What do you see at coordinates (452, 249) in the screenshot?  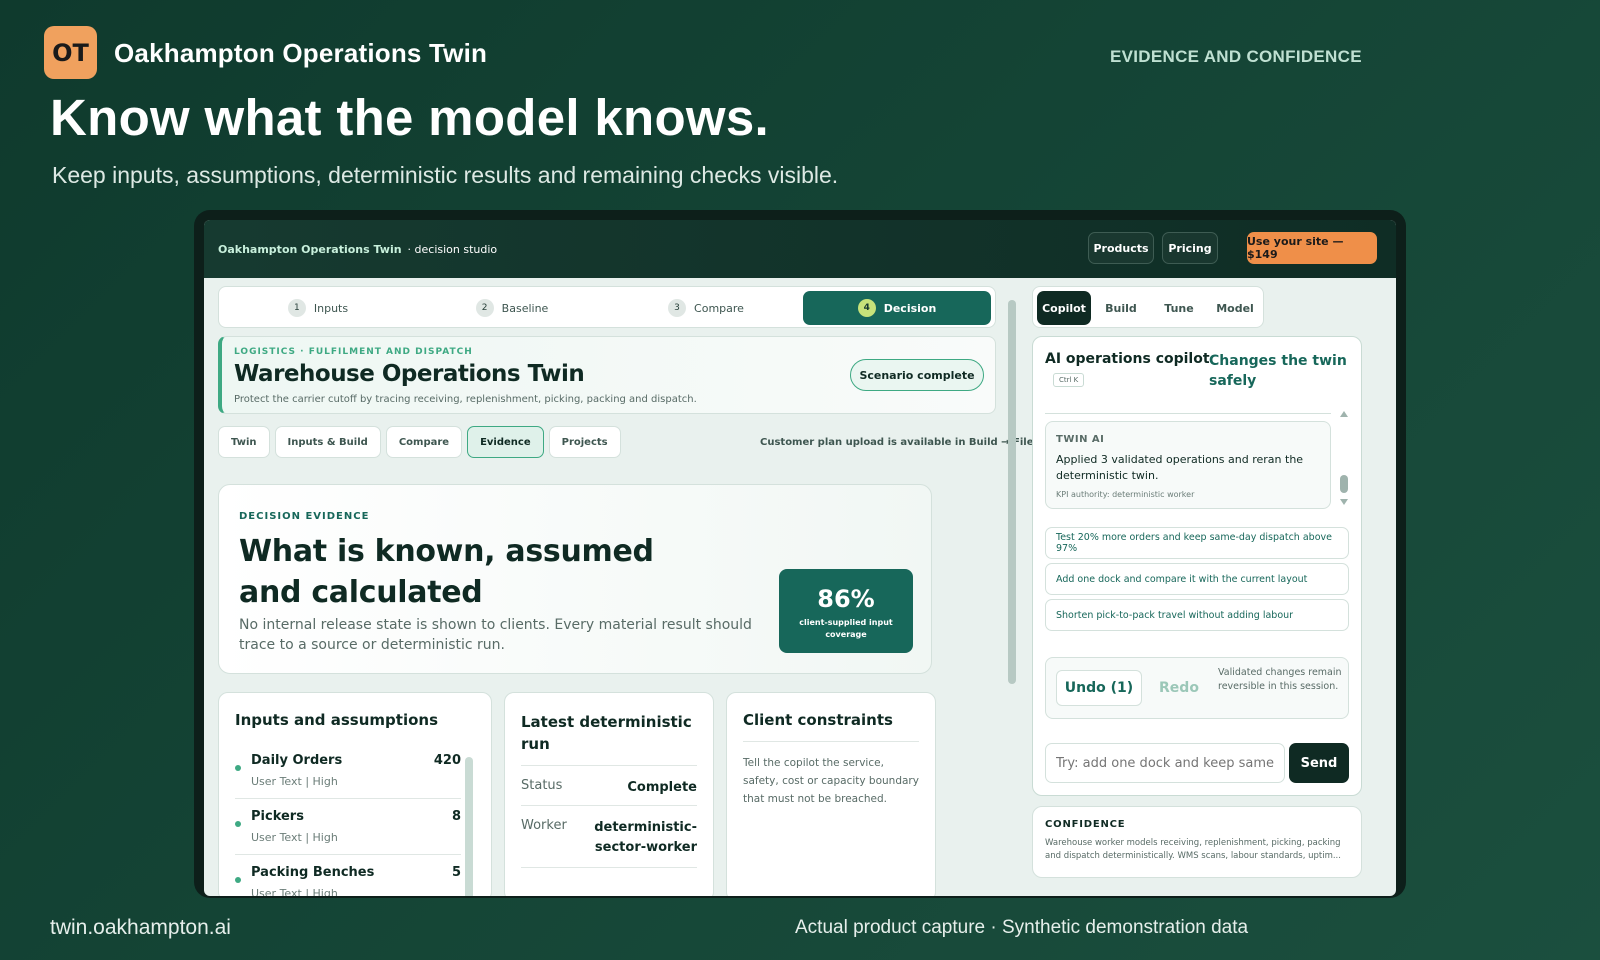 I see `app-subtitle: · decision studio` at bounding box center [452, 249].